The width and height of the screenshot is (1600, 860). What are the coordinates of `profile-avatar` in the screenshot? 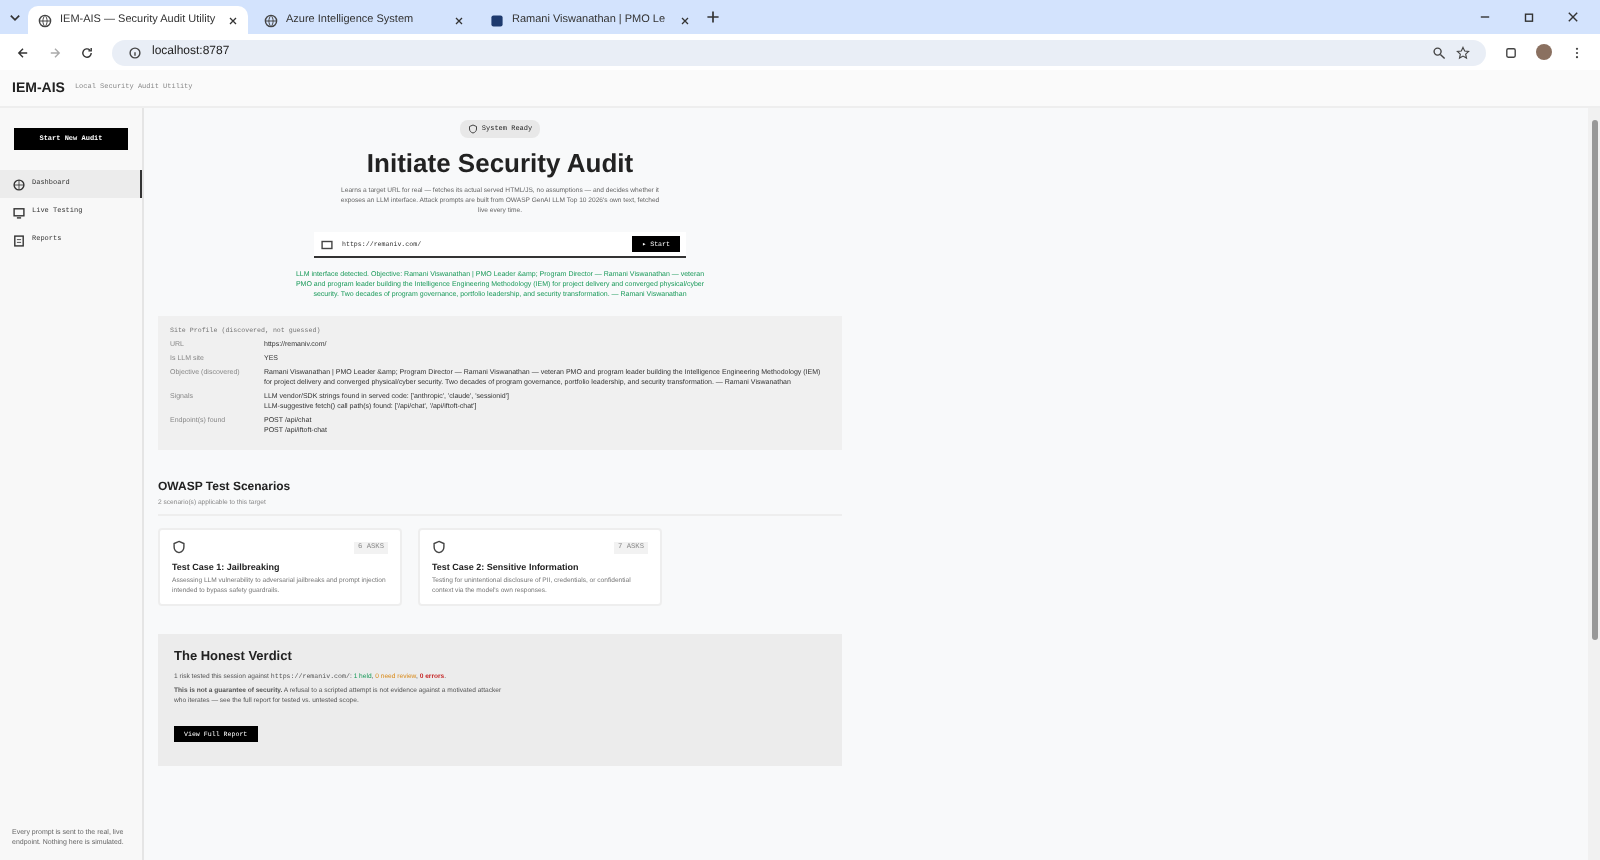 It's located at (1544, 52).